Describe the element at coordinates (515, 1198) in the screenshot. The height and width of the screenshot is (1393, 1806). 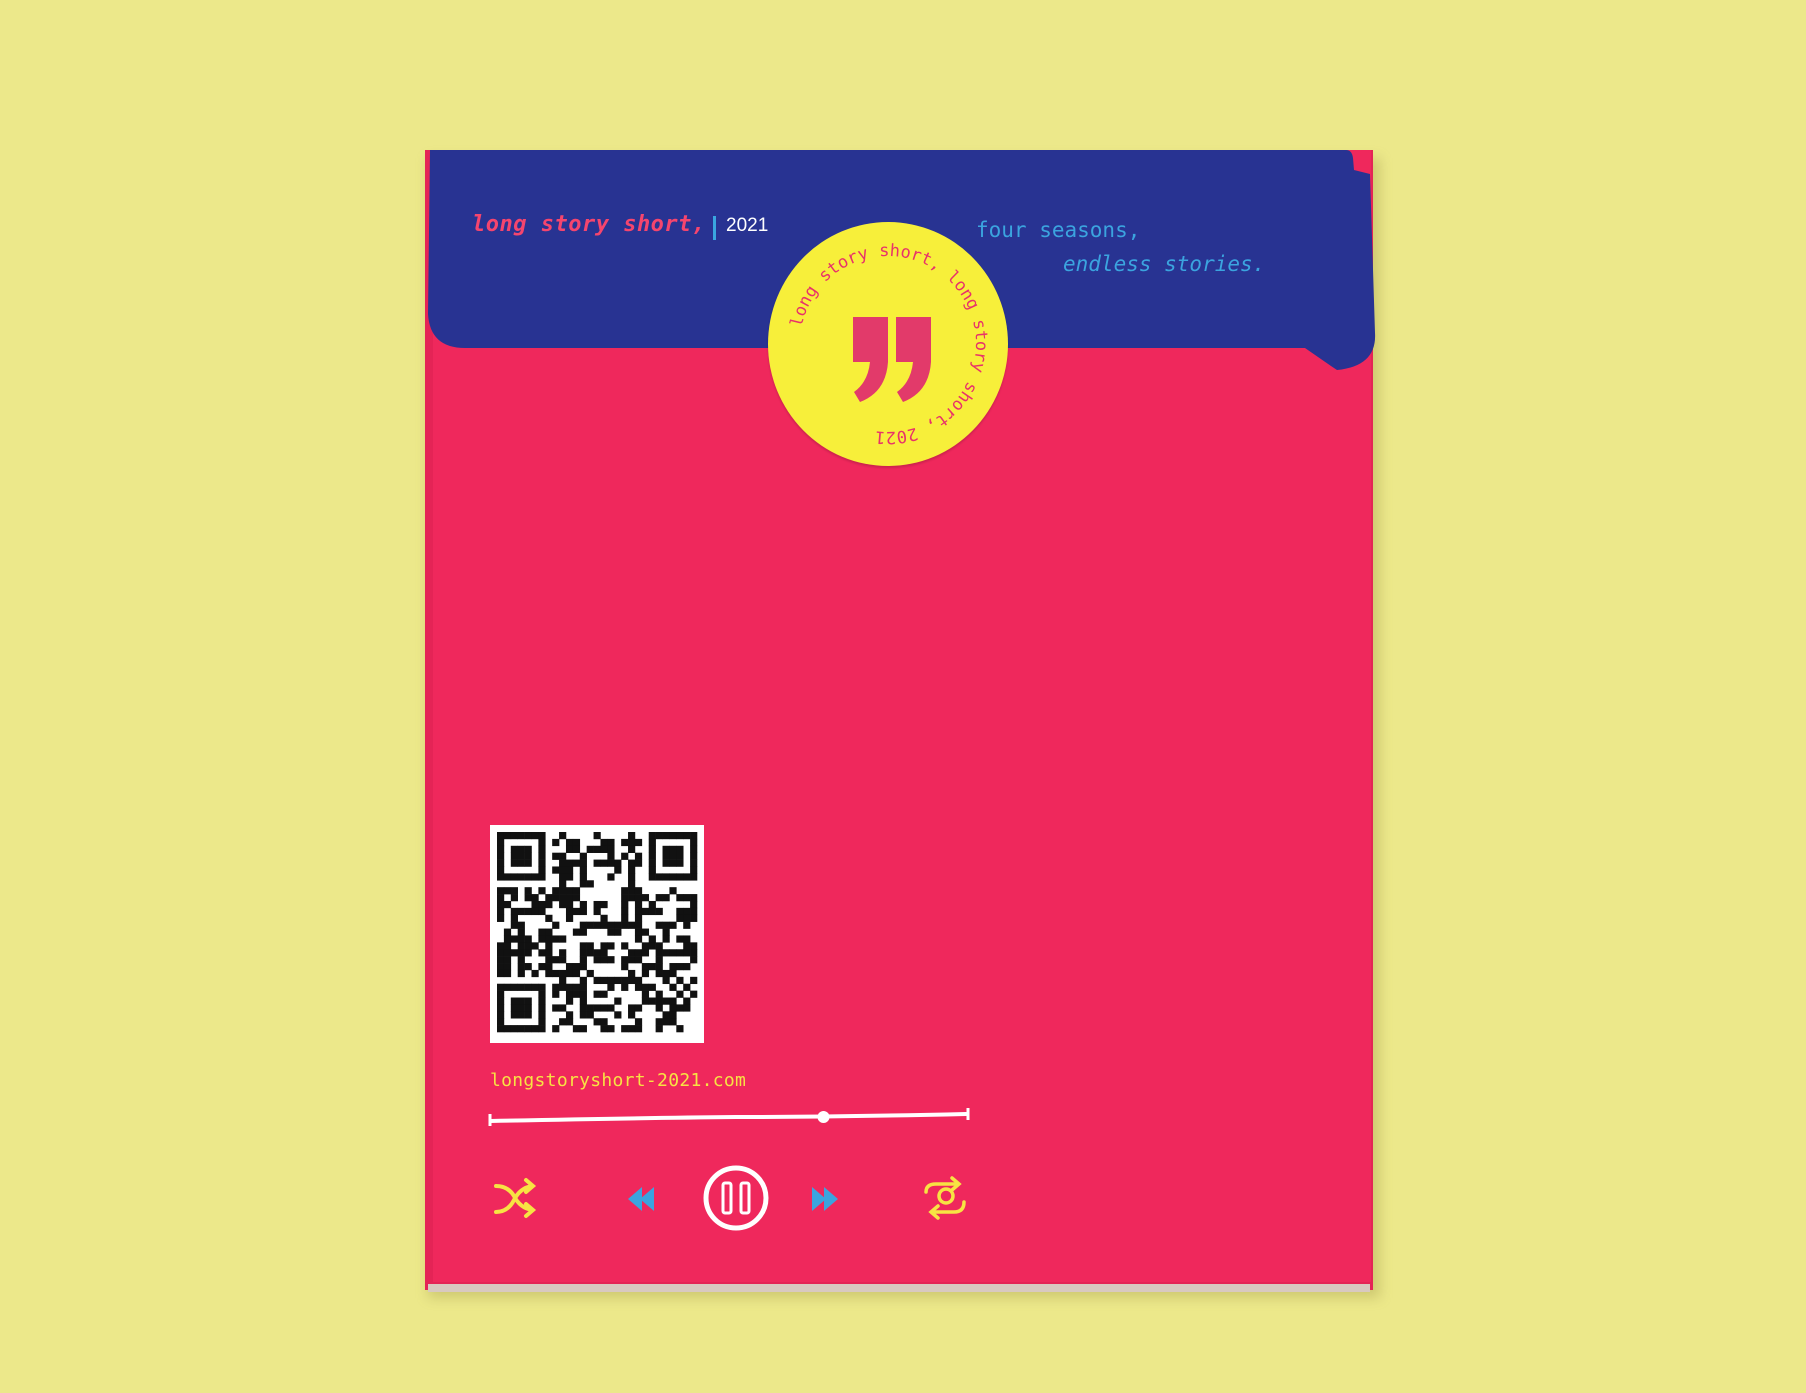
I see `shuffle-icon` at that location.